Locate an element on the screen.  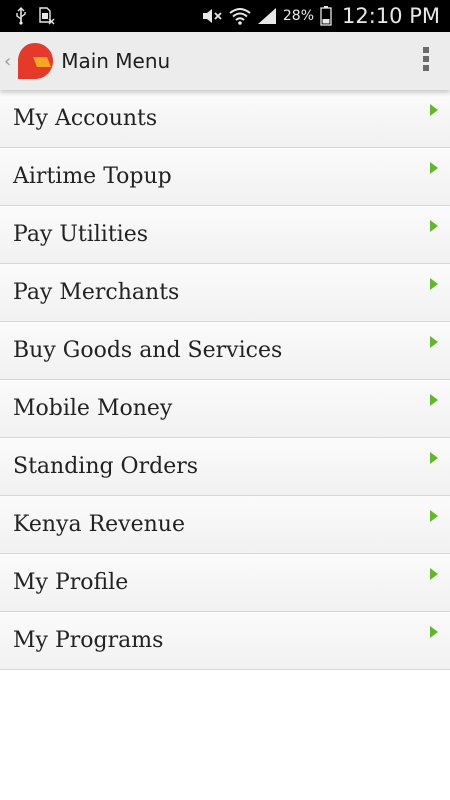
battery-percent: 28% is located at coordinates (298, 16).